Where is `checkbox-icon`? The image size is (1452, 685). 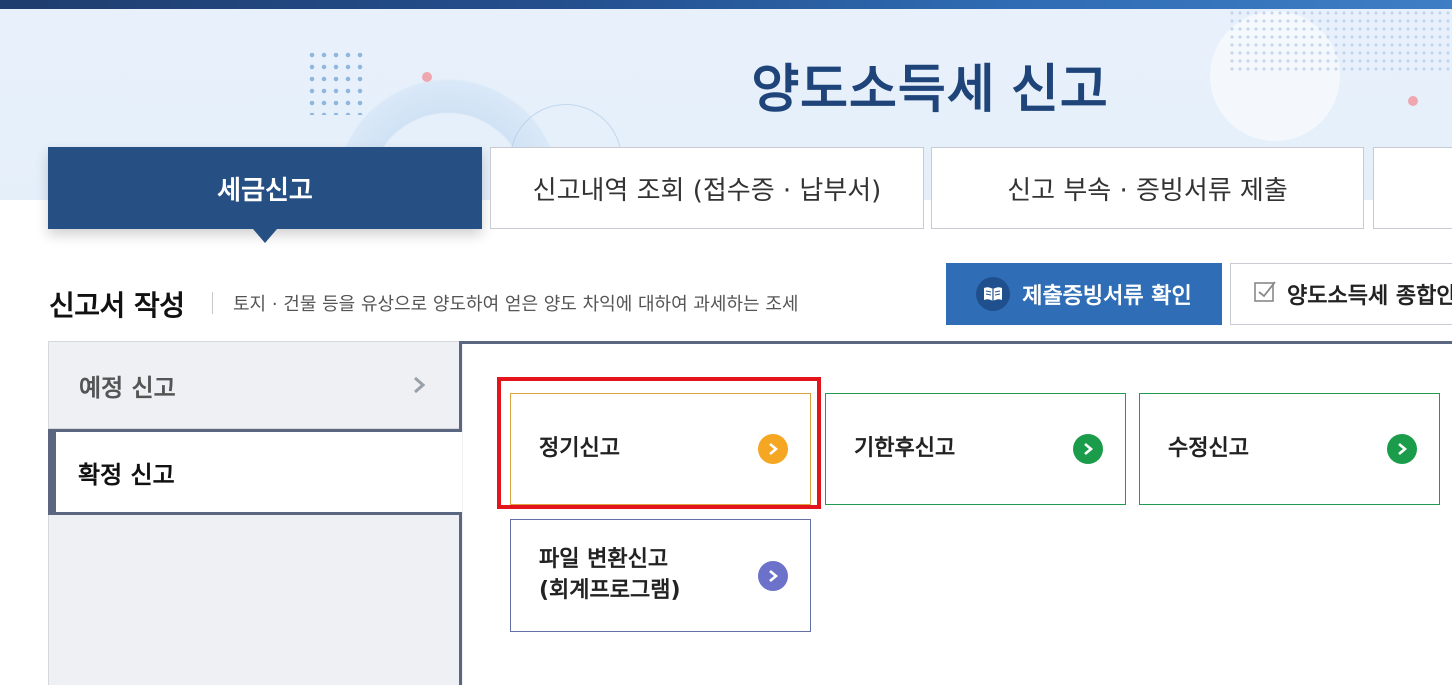 checkbox-icon is located at coordinates (1265, 294).